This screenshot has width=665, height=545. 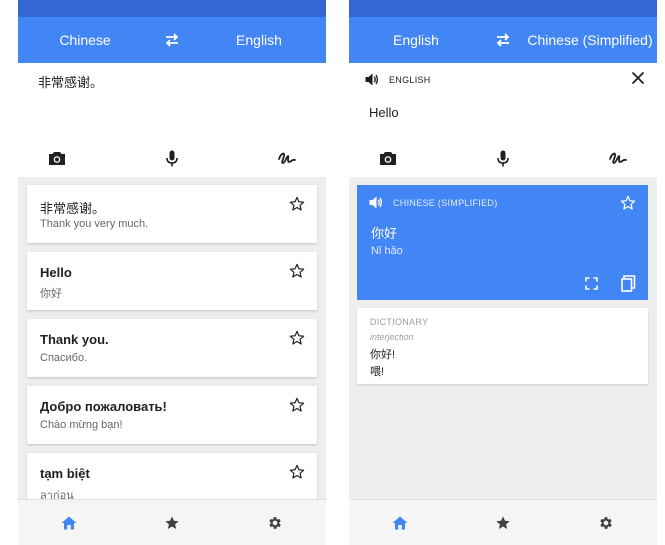 I want to click on translation-result-card: CHINESE (SIMPLIFIED) 你好 Nǐ hǎo, so click(x=502, y=242).